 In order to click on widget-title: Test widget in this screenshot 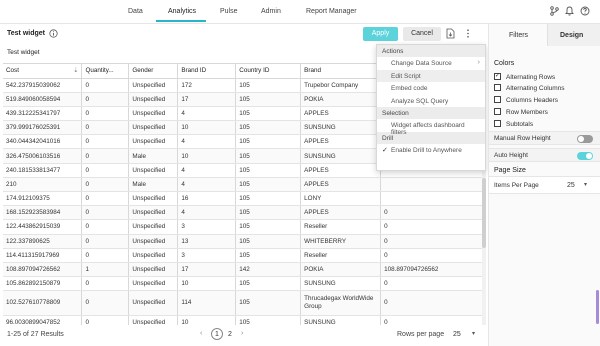, I will do `click(26, 33)`.